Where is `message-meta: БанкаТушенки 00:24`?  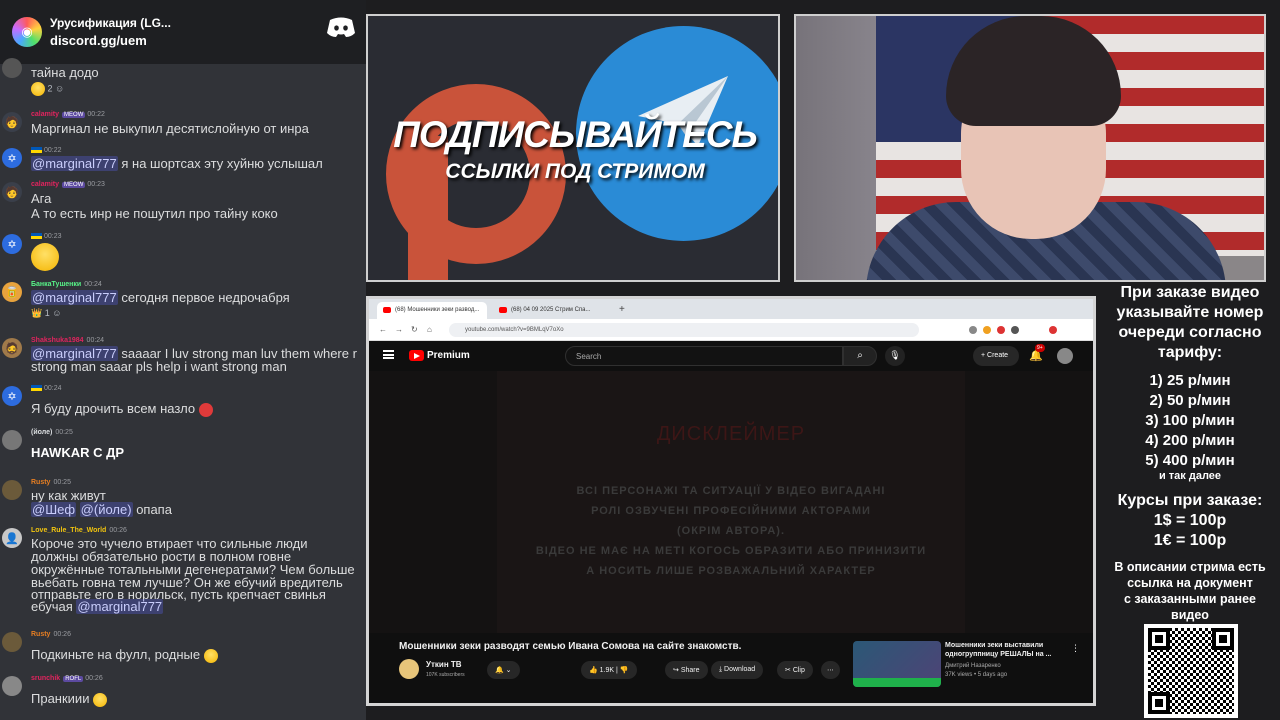
message-meta: БанкаТушенки 00:24 is located at coordinates (66, 284).